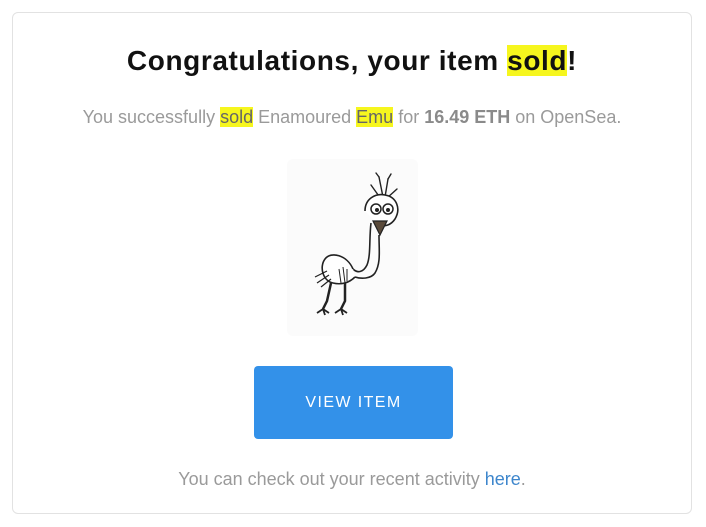  I want to click on footer-suffix: ., so click(523, 479).